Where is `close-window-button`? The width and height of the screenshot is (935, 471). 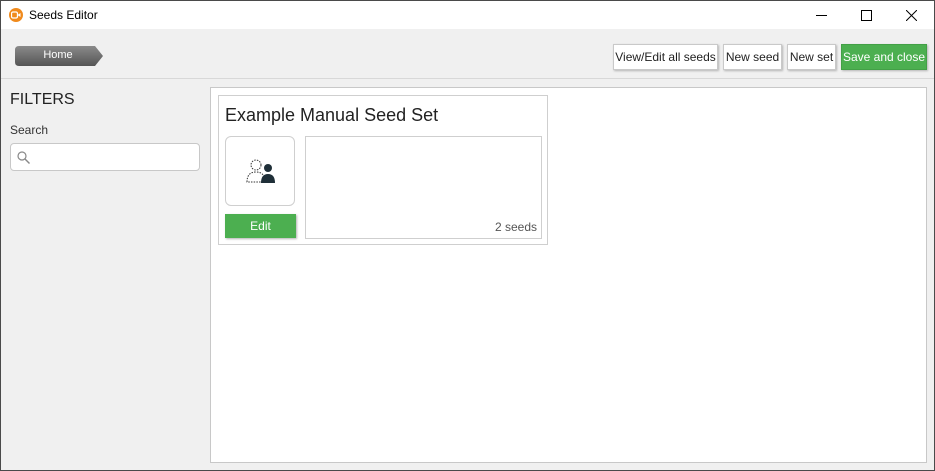
close-window-button is located at coordinates (911, 15).